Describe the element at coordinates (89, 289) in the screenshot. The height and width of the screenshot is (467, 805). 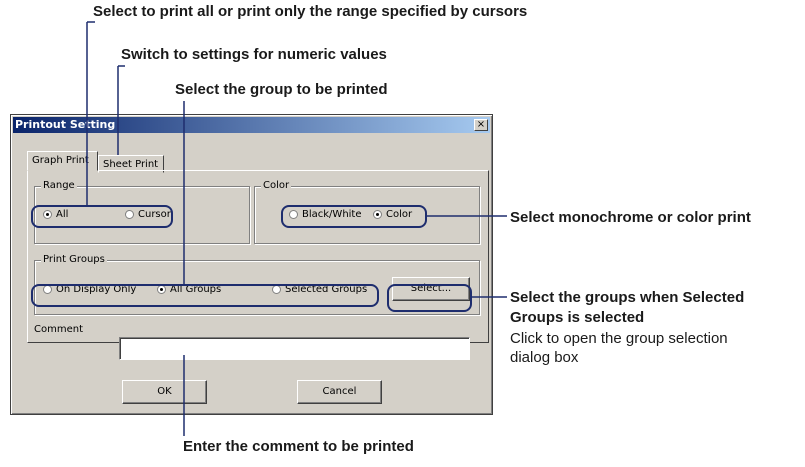
I see `groups-on-display-radio: On Display Only` at that location.